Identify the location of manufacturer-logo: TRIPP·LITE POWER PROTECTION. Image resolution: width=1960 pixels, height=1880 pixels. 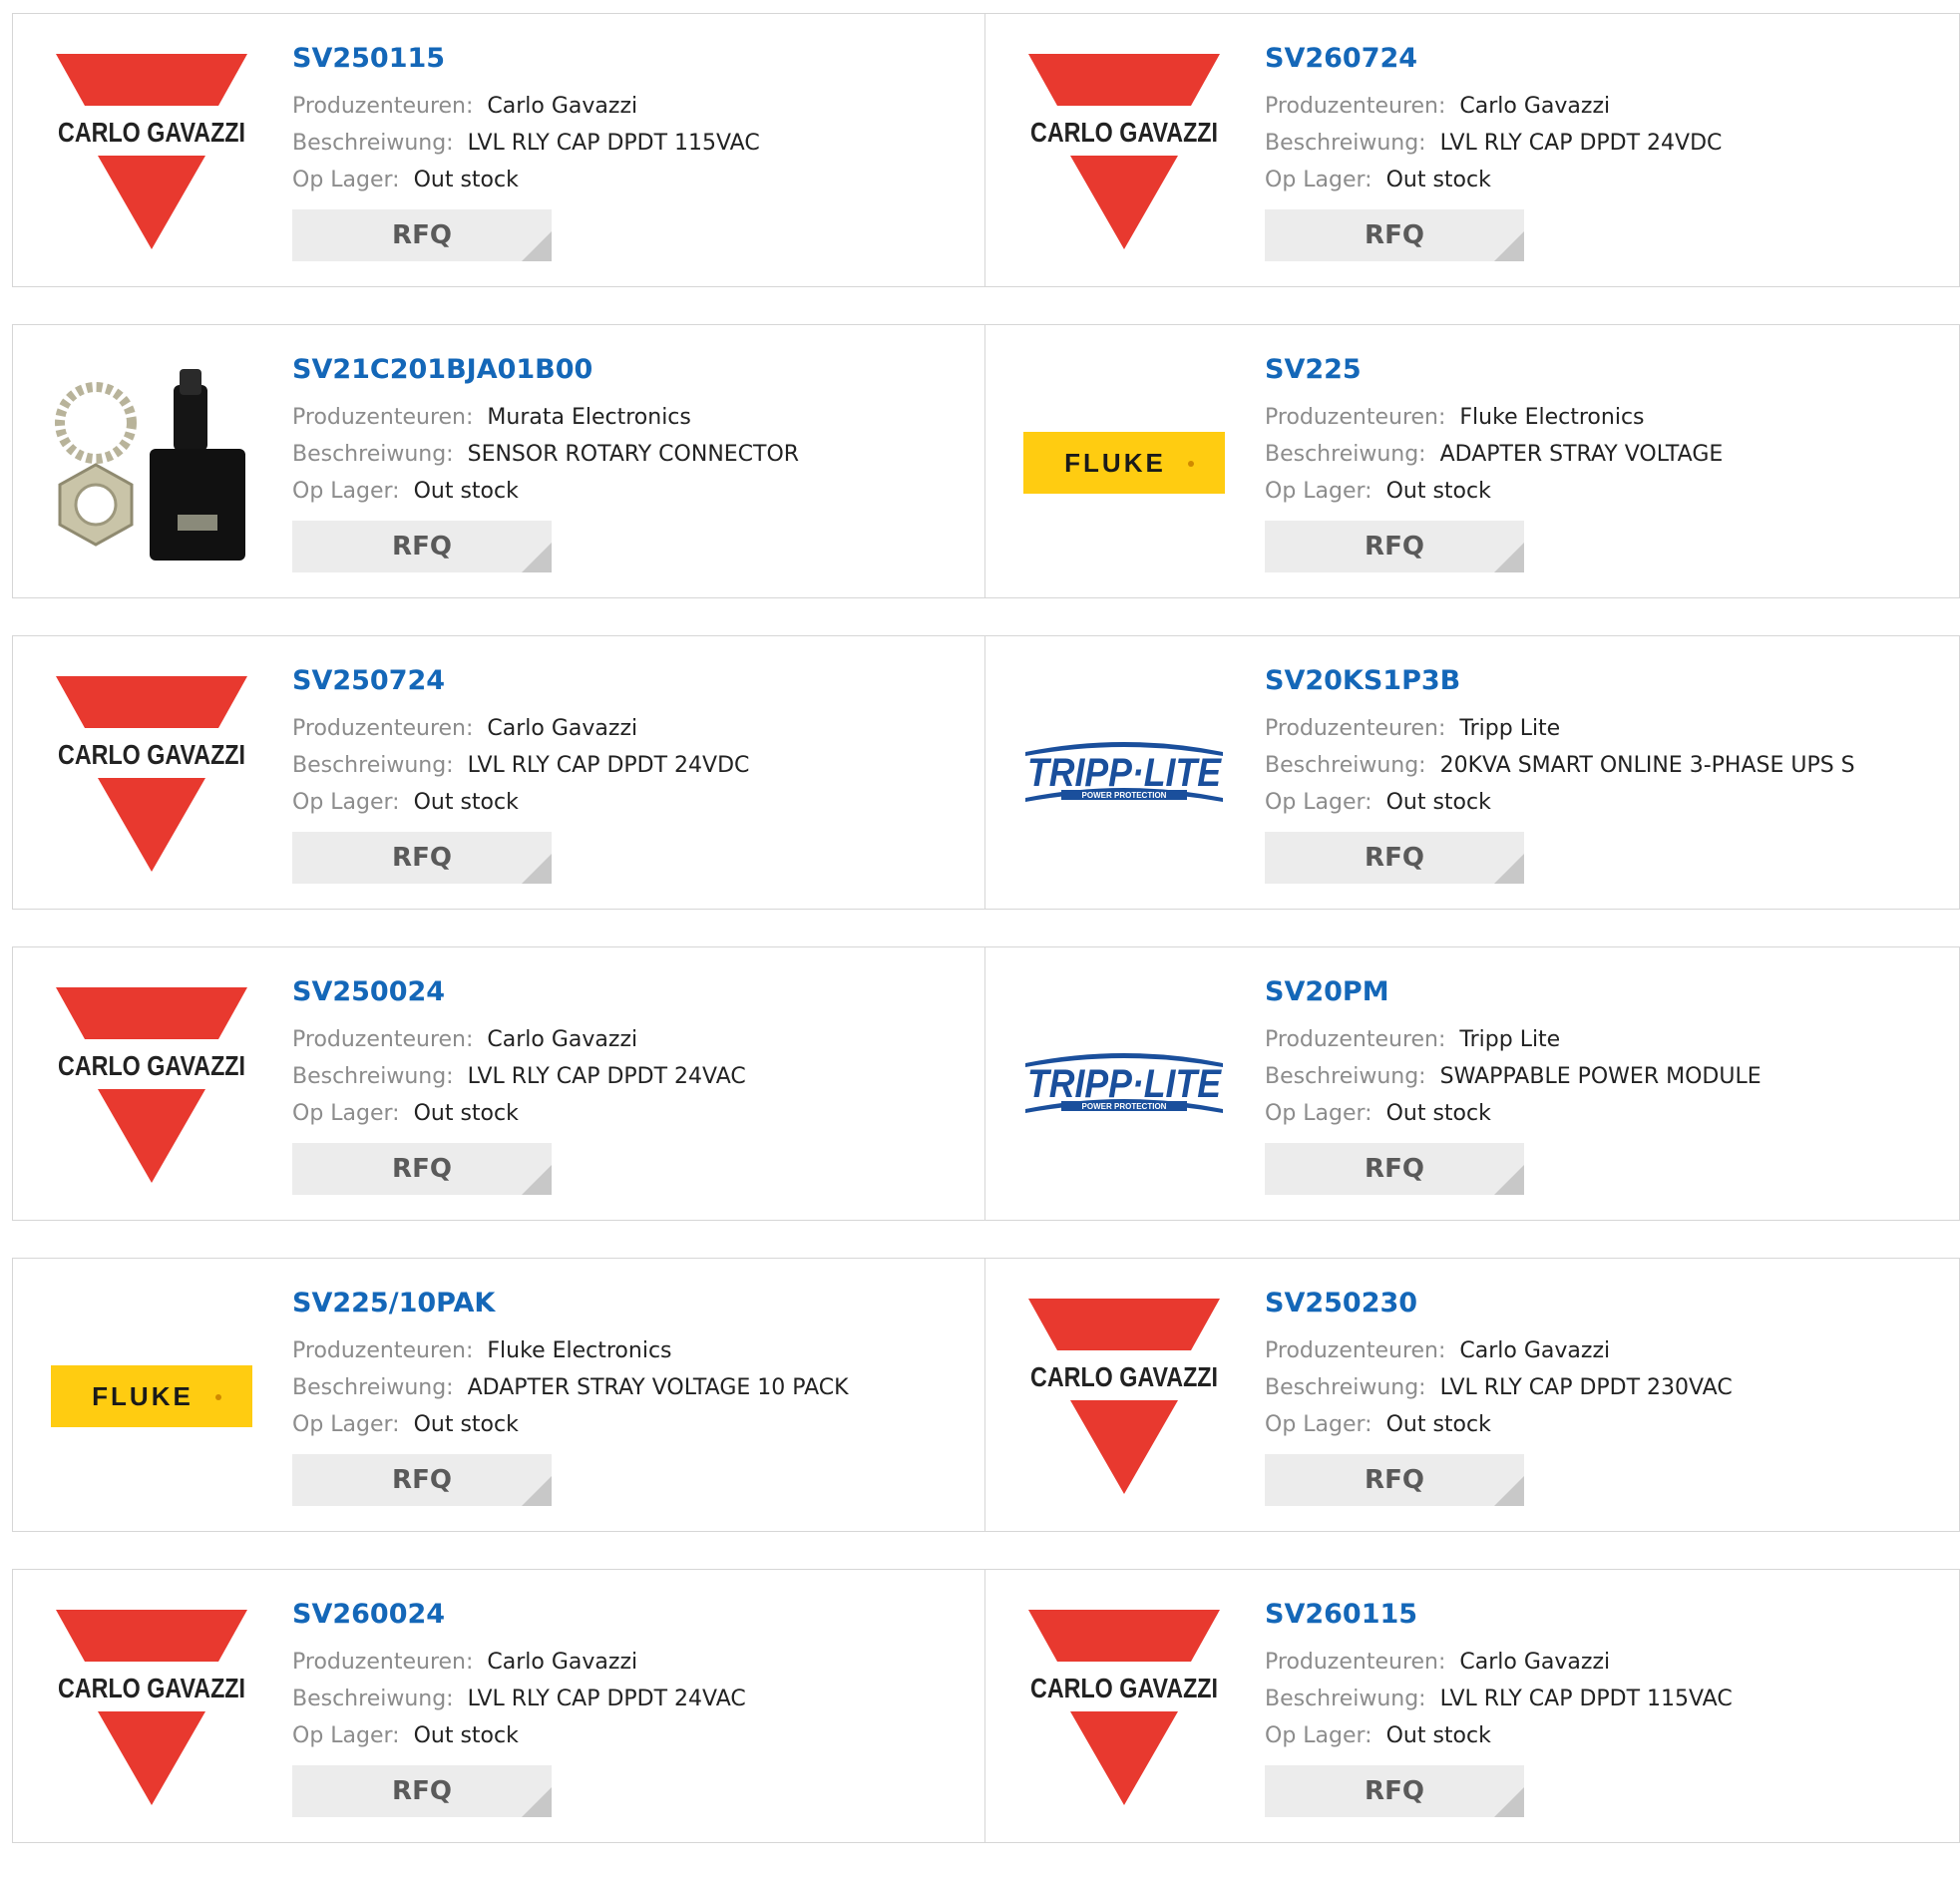
(1124, 1085).